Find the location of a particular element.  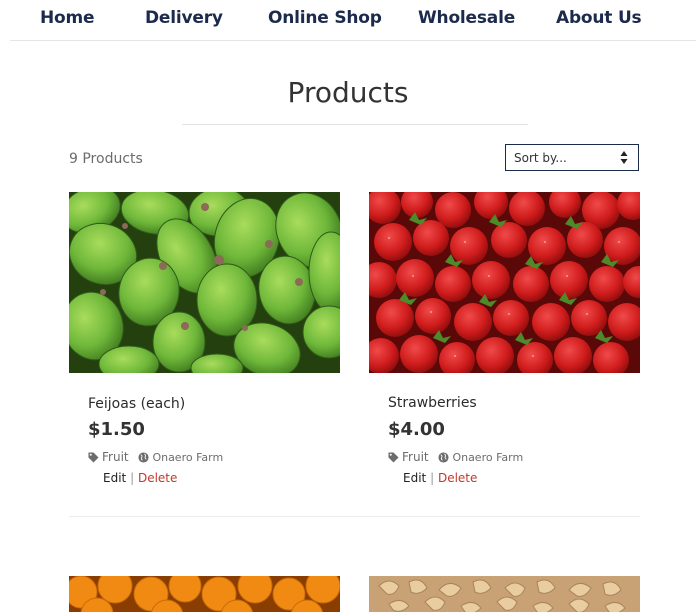

product-price: $4.00 is located at coordinates (416, 429).